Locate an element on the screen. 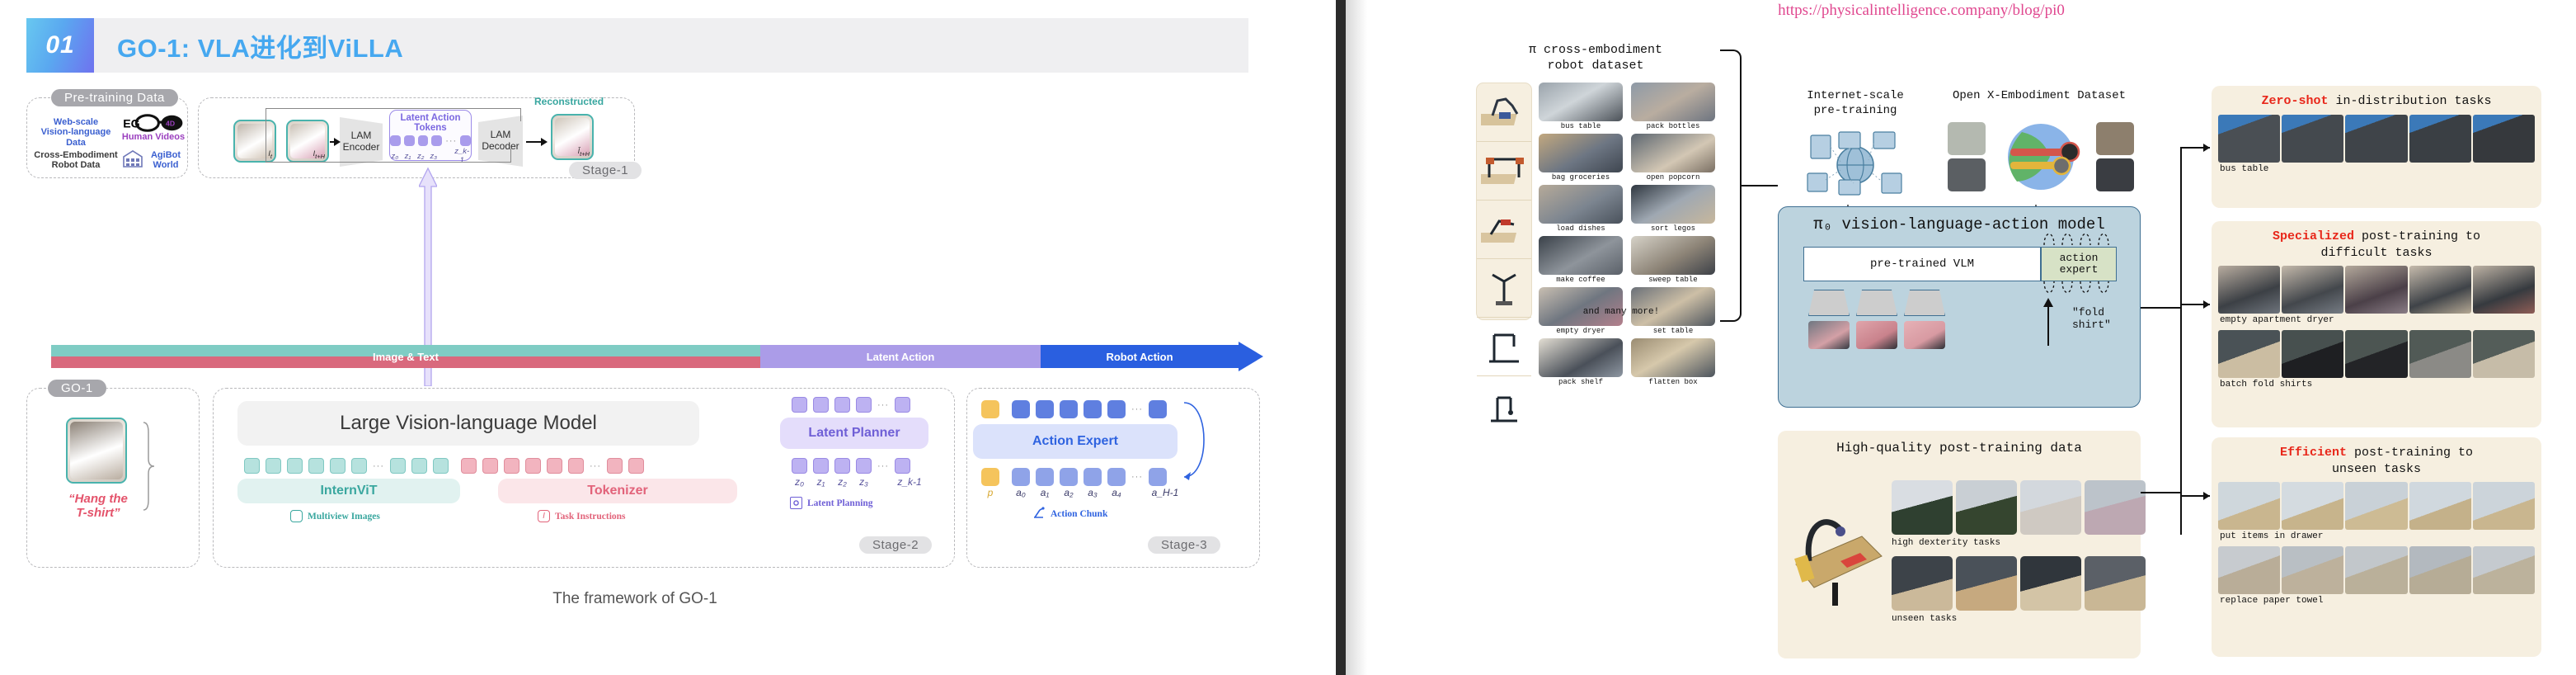  stage1-tag: Stage-1 is located at coordinates (605, 170).